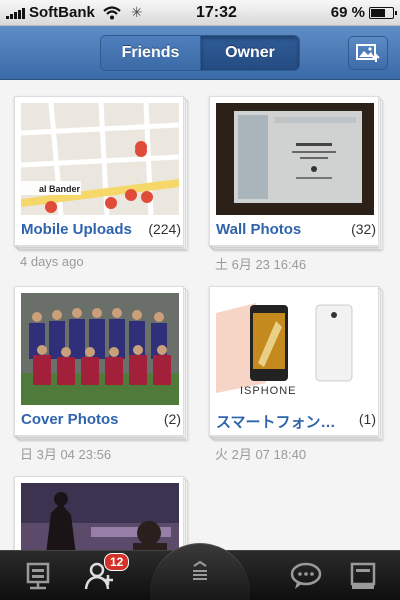 The width and height of the screenshot is (400, 600). What do you see at coordinates (216, 12) in the screenshot?
I see `status-time: 17:32` at bounding box center [216, 12].